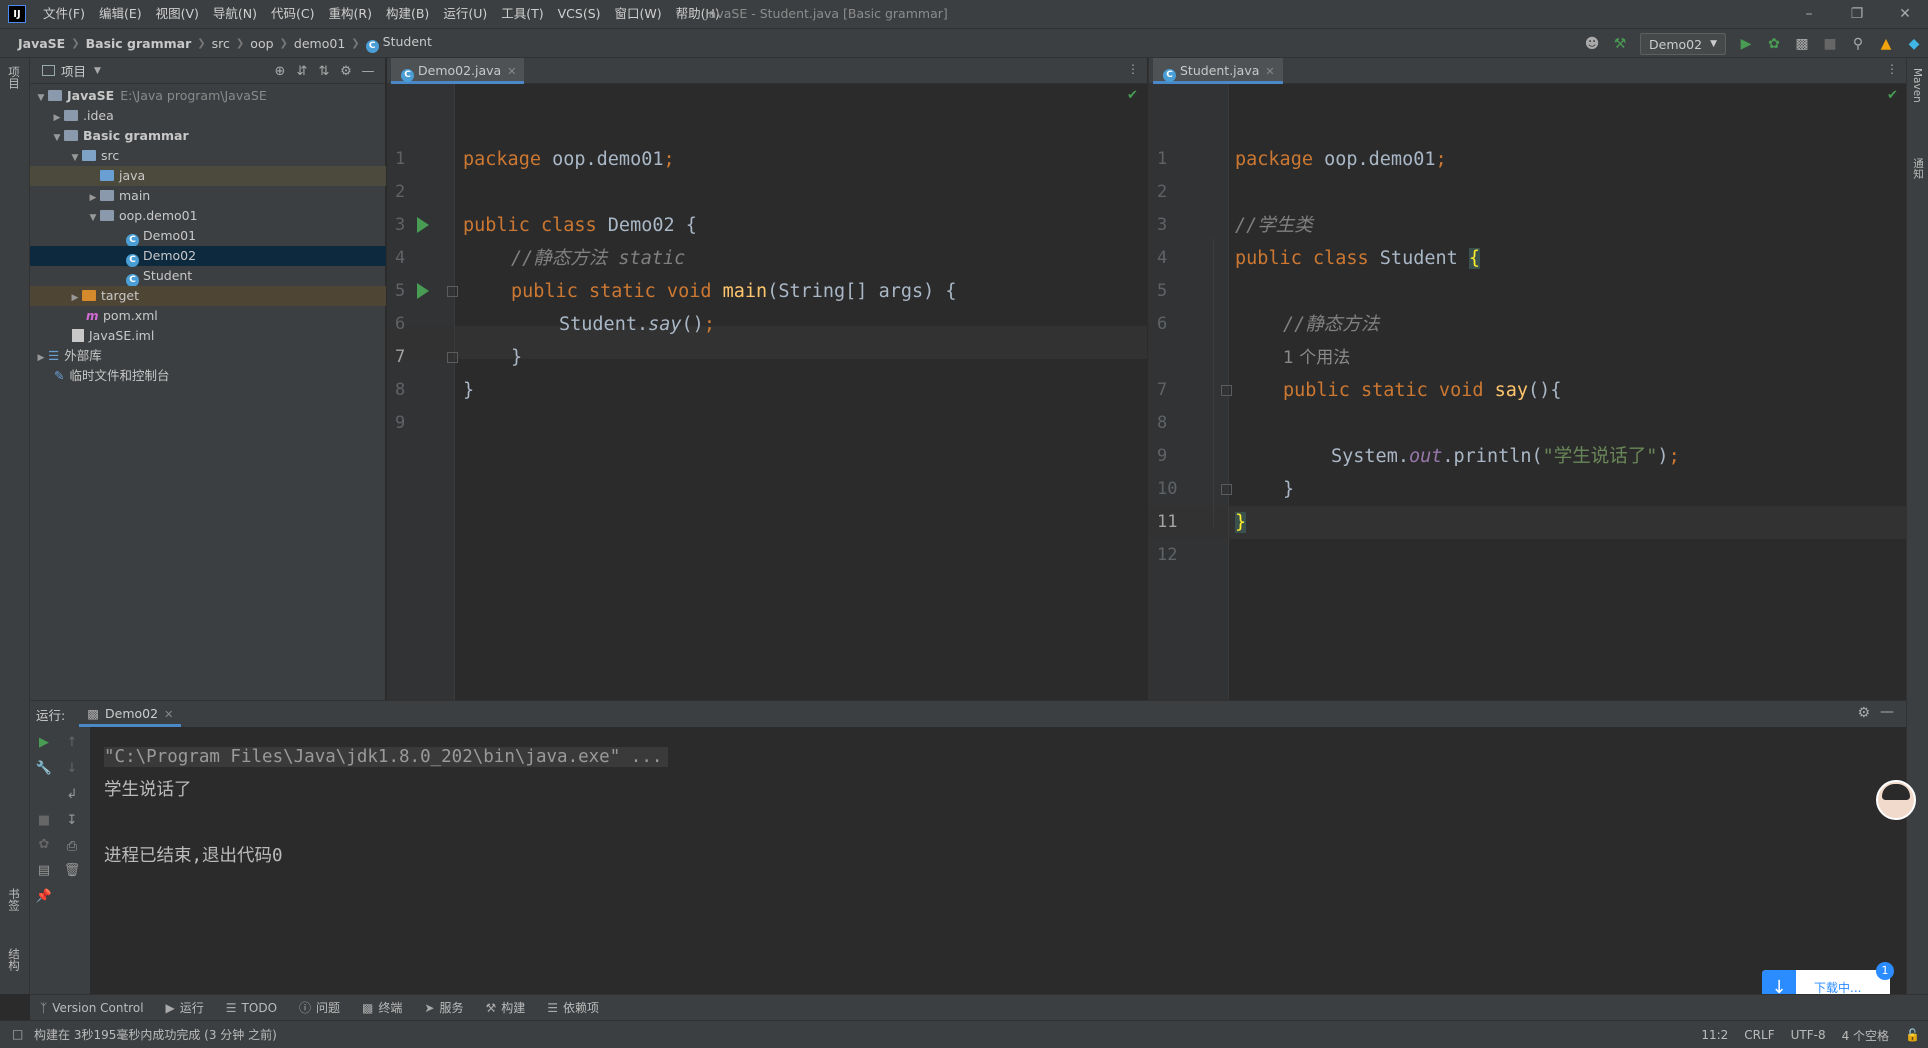  What do you see at coordinates (72, 742) in the screenshot?
I see `scroll-up-icon: ↑` at bounding box center [72, 742].